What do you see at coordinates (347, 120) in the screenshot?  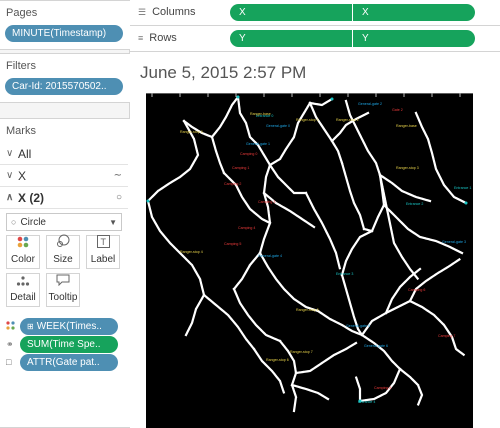 I see `map-location-label: Ranger-stop 2` at bounding box center [347, 120].